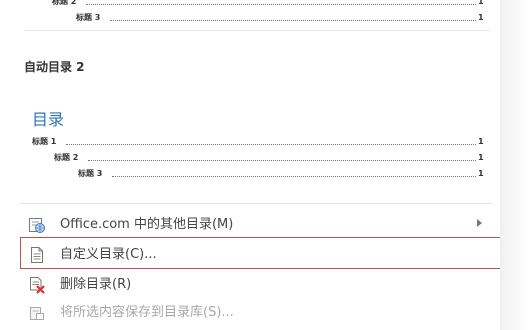 The height and width of the screenshot is (330, 528). What do you see at coordinates (37, 285) in the screenshot?
I see `remove-toc-icon` at bounding box center [37, 285].